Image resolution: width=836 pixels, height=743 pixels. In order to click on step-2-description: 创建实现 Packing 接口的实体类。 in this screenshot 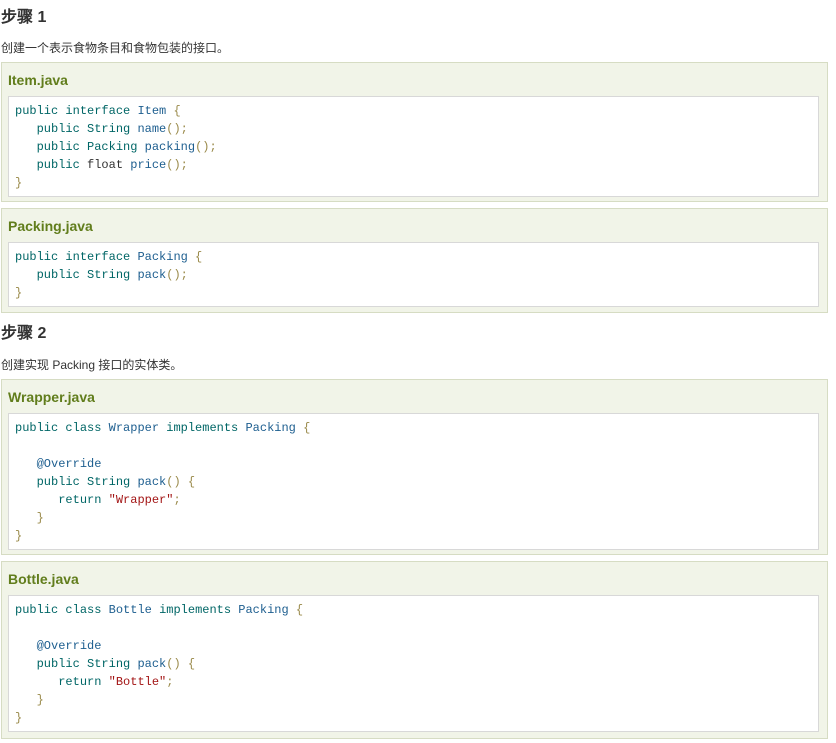, I will do `click(92, 365)`.